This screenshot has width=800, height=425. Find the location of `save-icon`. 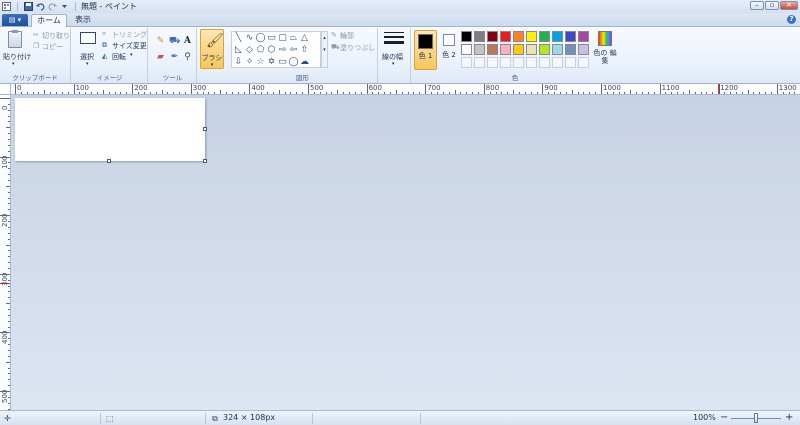

save-icon is located at coordinates (28, 6).